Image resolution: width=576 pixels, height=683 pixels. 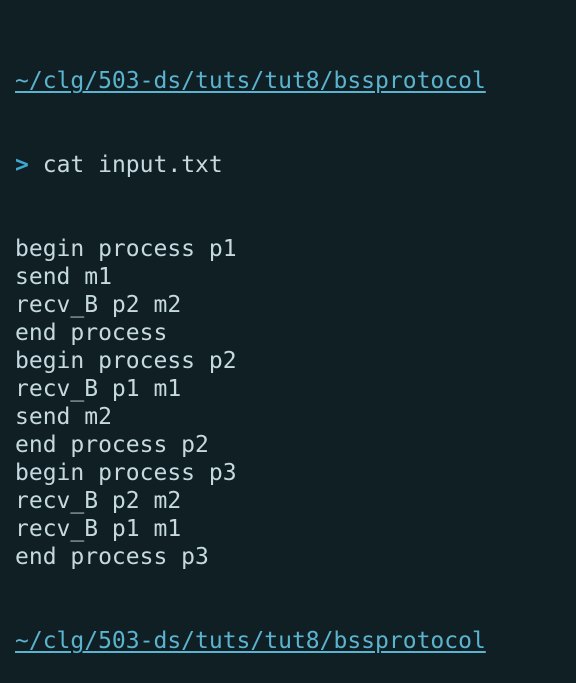 What do you see at coordinates (63, 277) in the screenshot?
I see `output-line: send m1` at bounding box center [63, 277].